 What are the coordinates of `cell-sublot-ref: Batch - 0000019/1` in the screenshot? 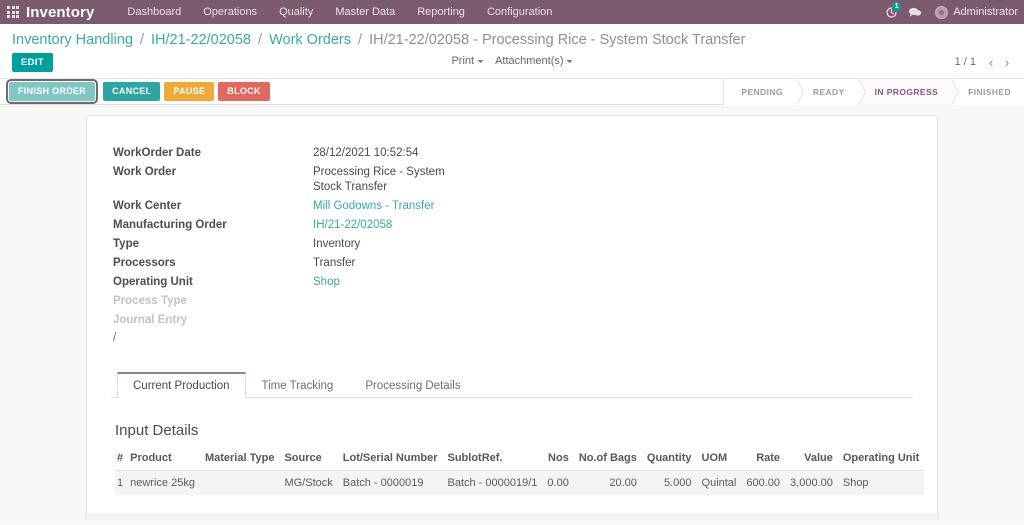 It's located at (492, 482).